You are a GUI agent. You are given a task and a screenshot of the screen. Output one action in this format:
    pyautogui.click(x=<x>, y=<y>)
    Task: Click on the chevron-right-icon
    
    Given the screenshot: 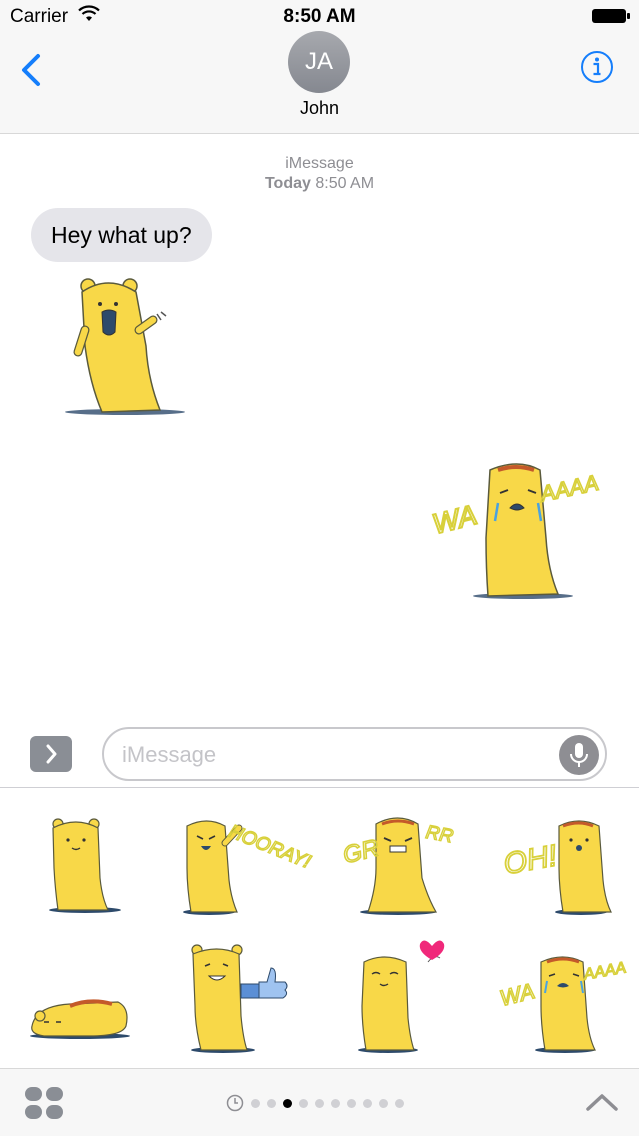 What is the action you would take?
    pyautogui.click(x=51, y=754)
    